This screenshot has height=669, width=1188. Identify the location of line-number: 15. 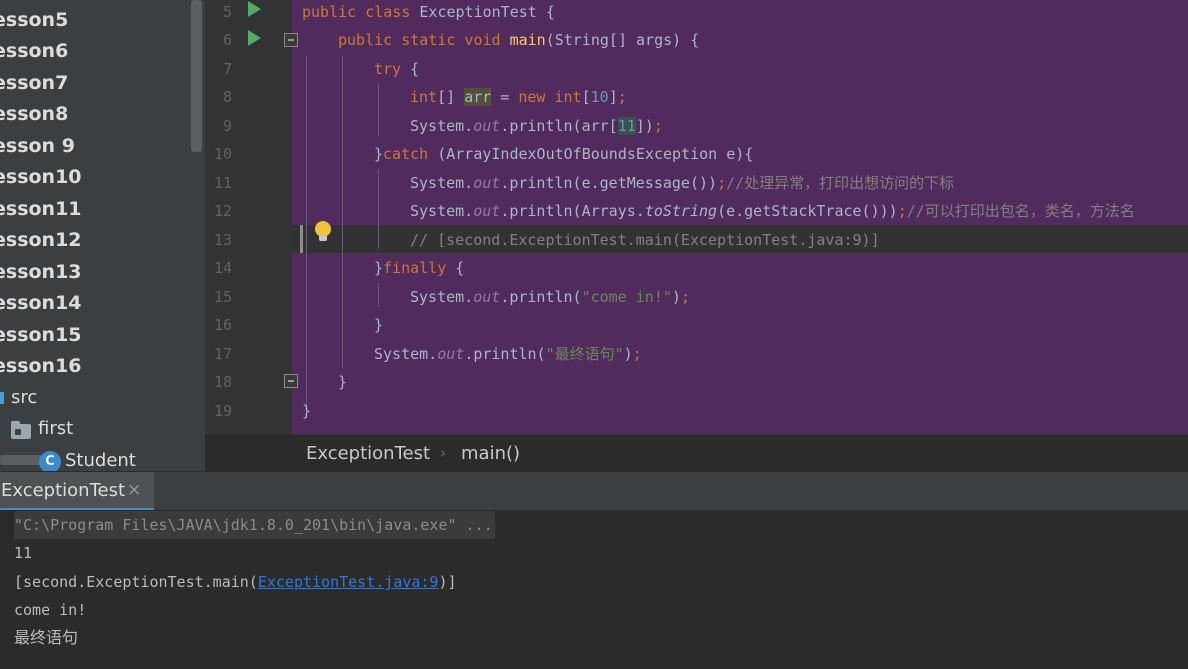
(222, 297).